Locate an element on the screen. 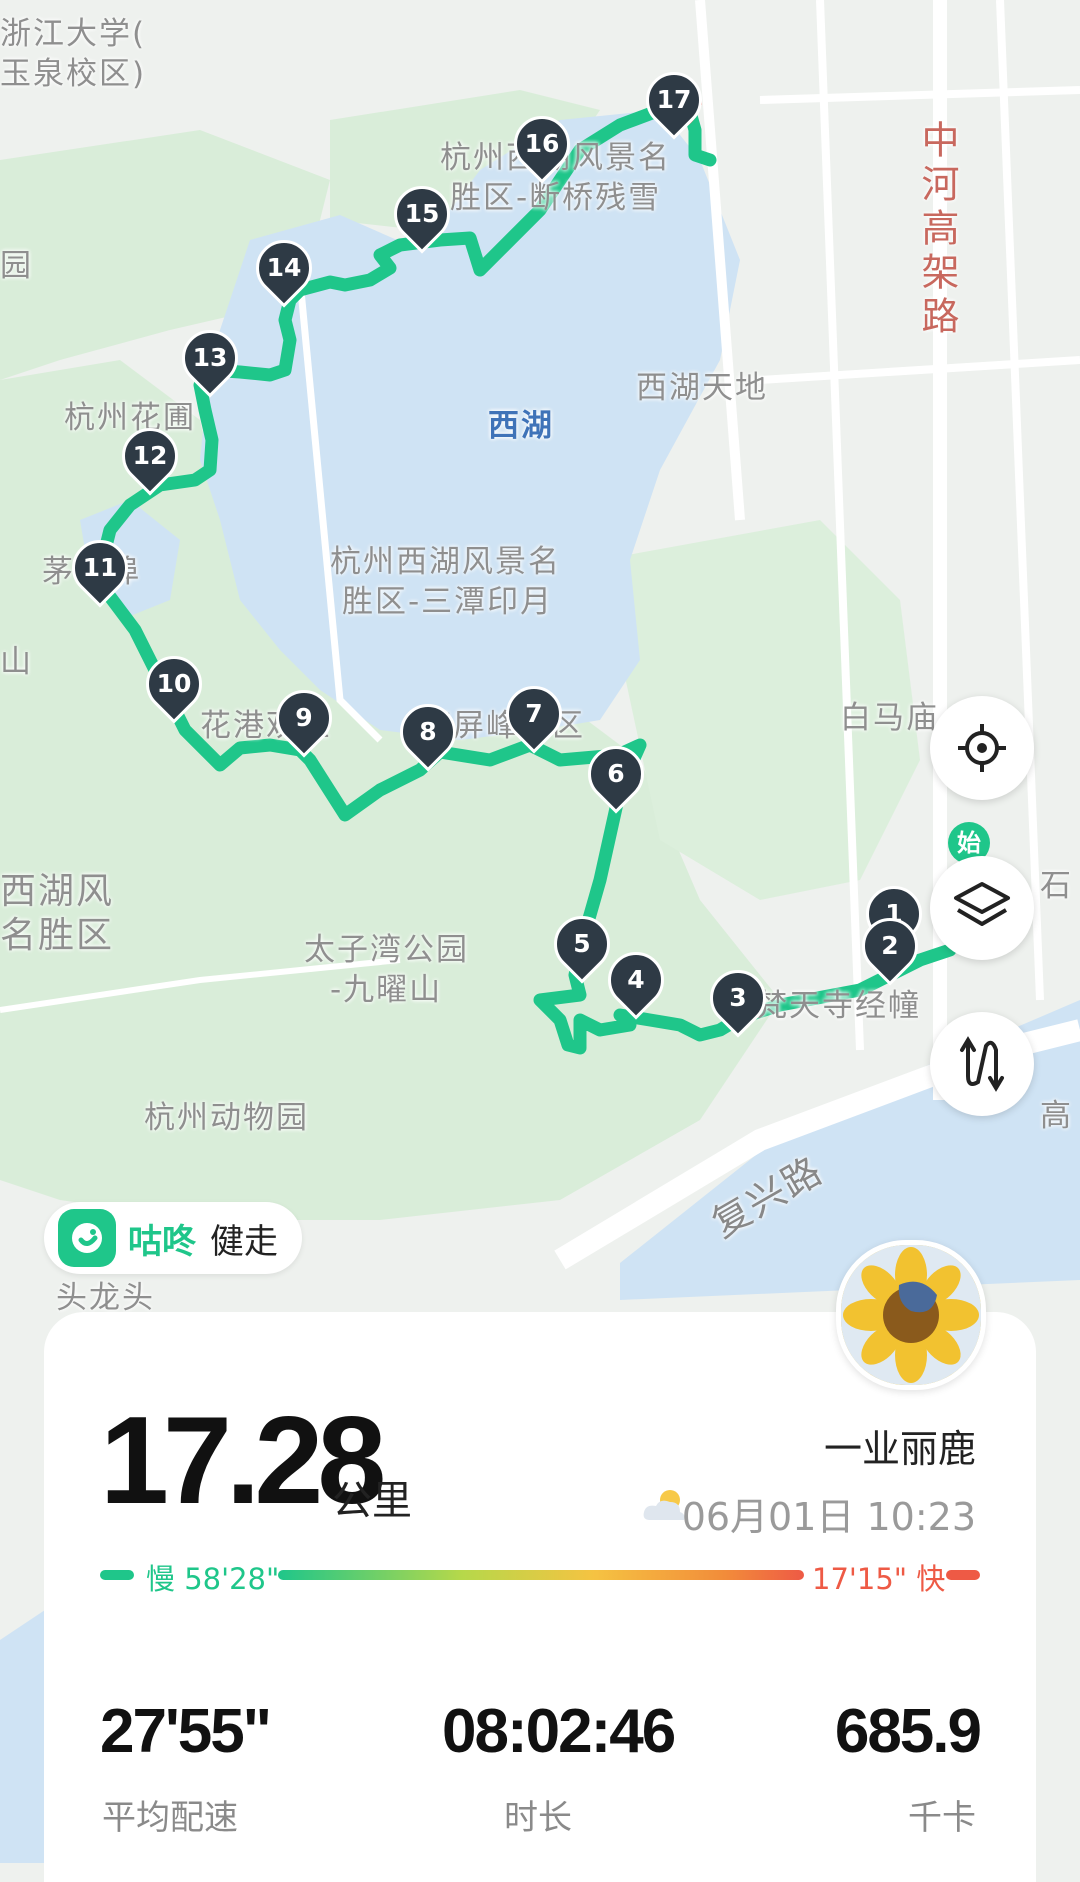 The height and width of the screenshot is (1882, 1080). label-shi: 石 is located at coordinates (1056, 886).